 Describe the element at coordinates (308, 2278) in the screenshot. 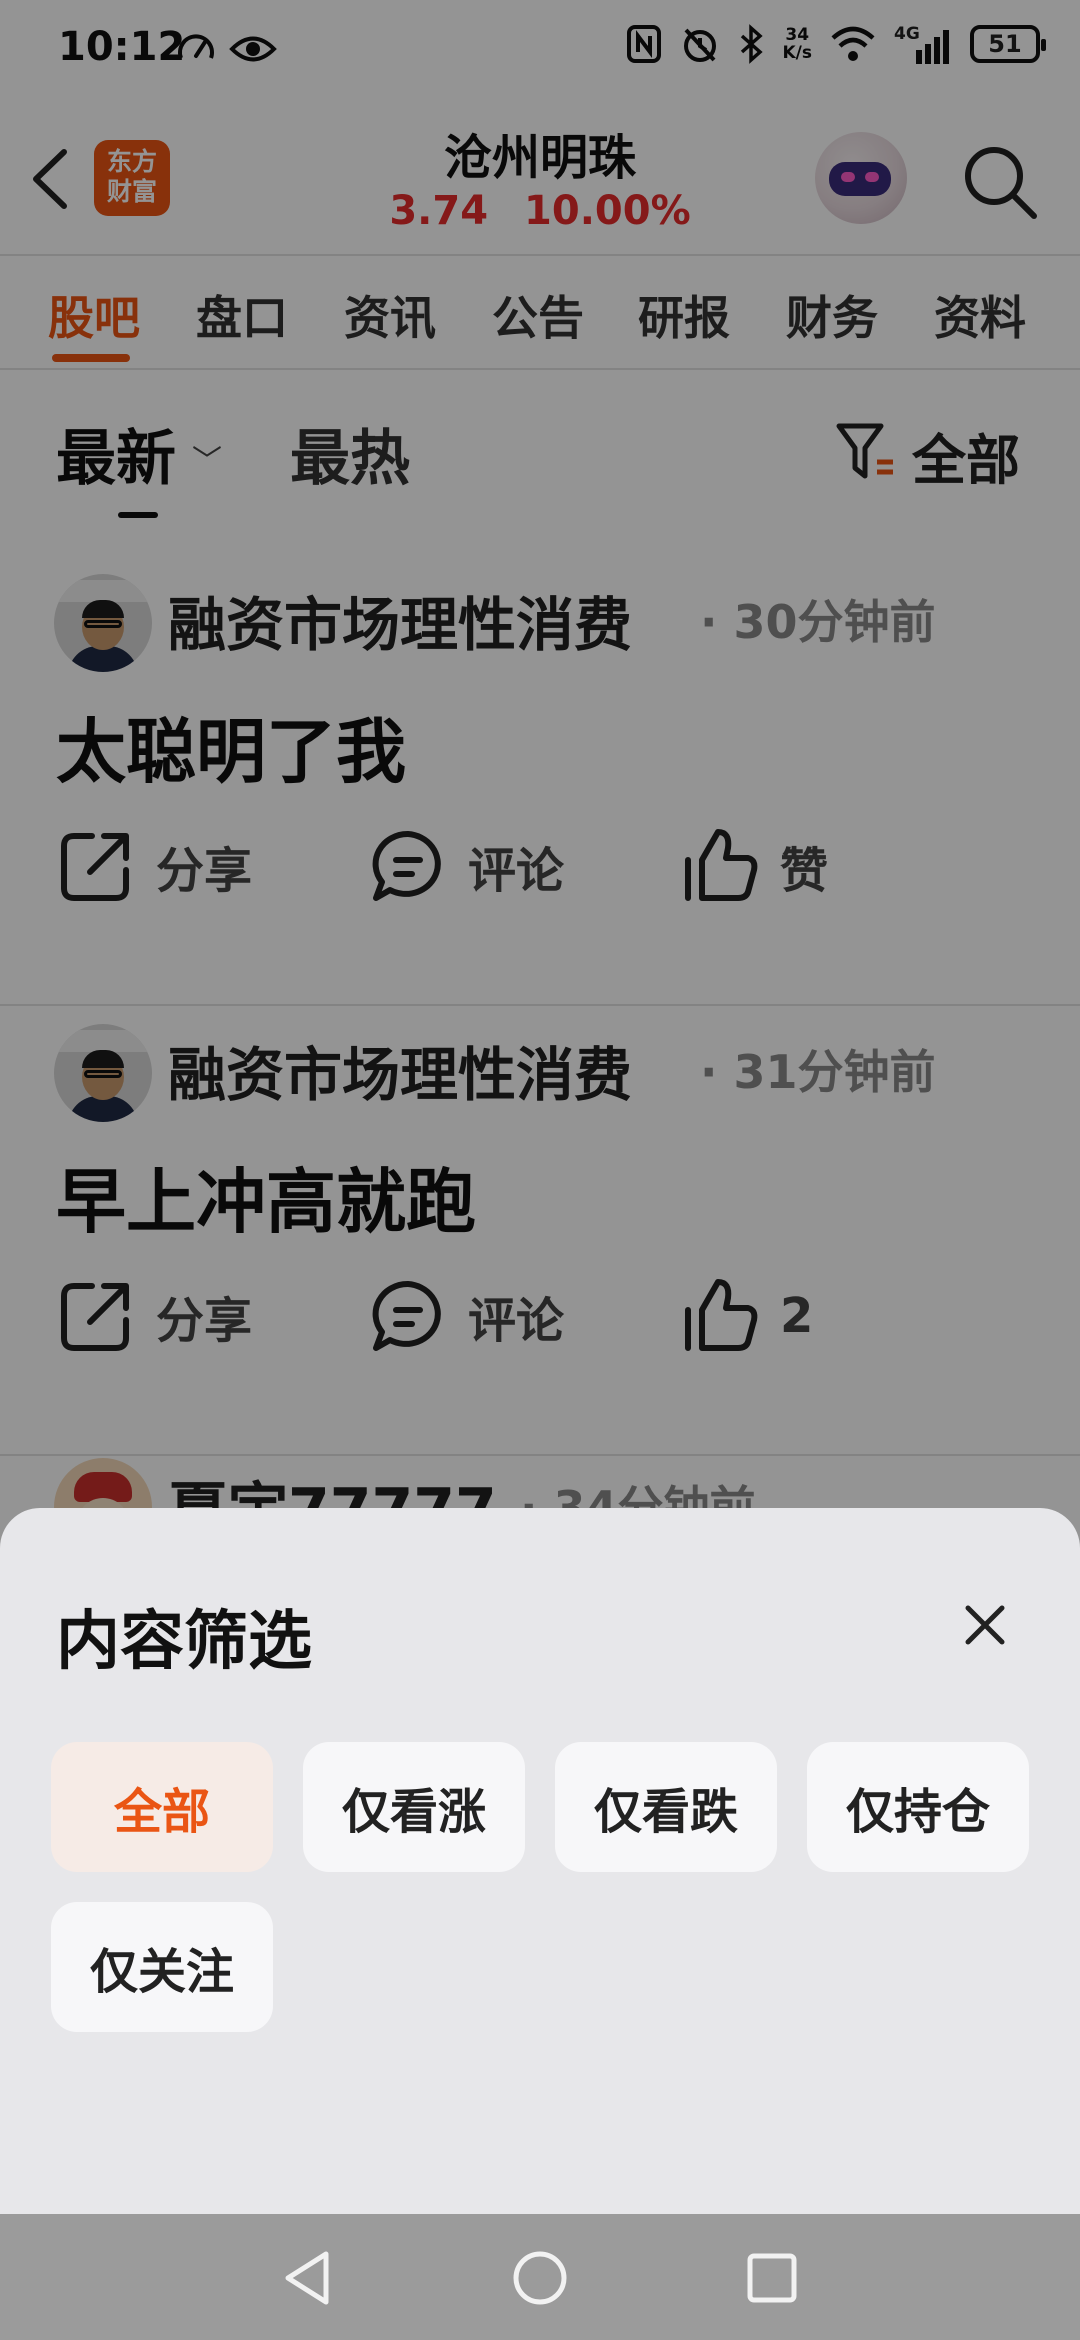

I see `nav-back-icon` at that location.